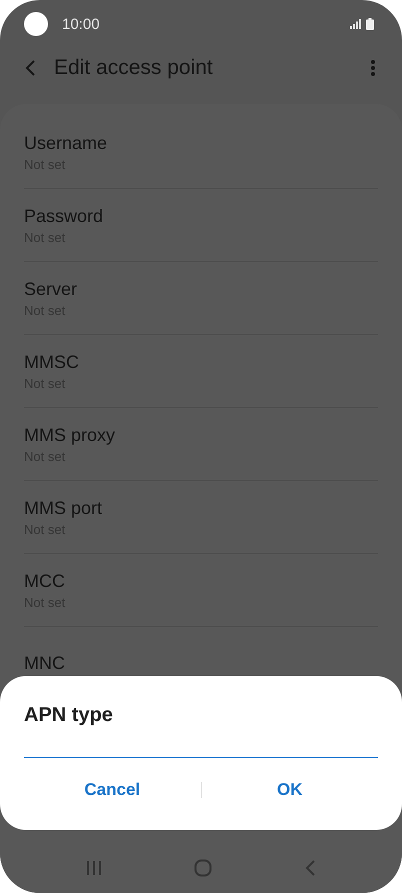 The height and width of the screenshot is (893, 402). I want to click on recent-apps-icon, so click(94, 868).